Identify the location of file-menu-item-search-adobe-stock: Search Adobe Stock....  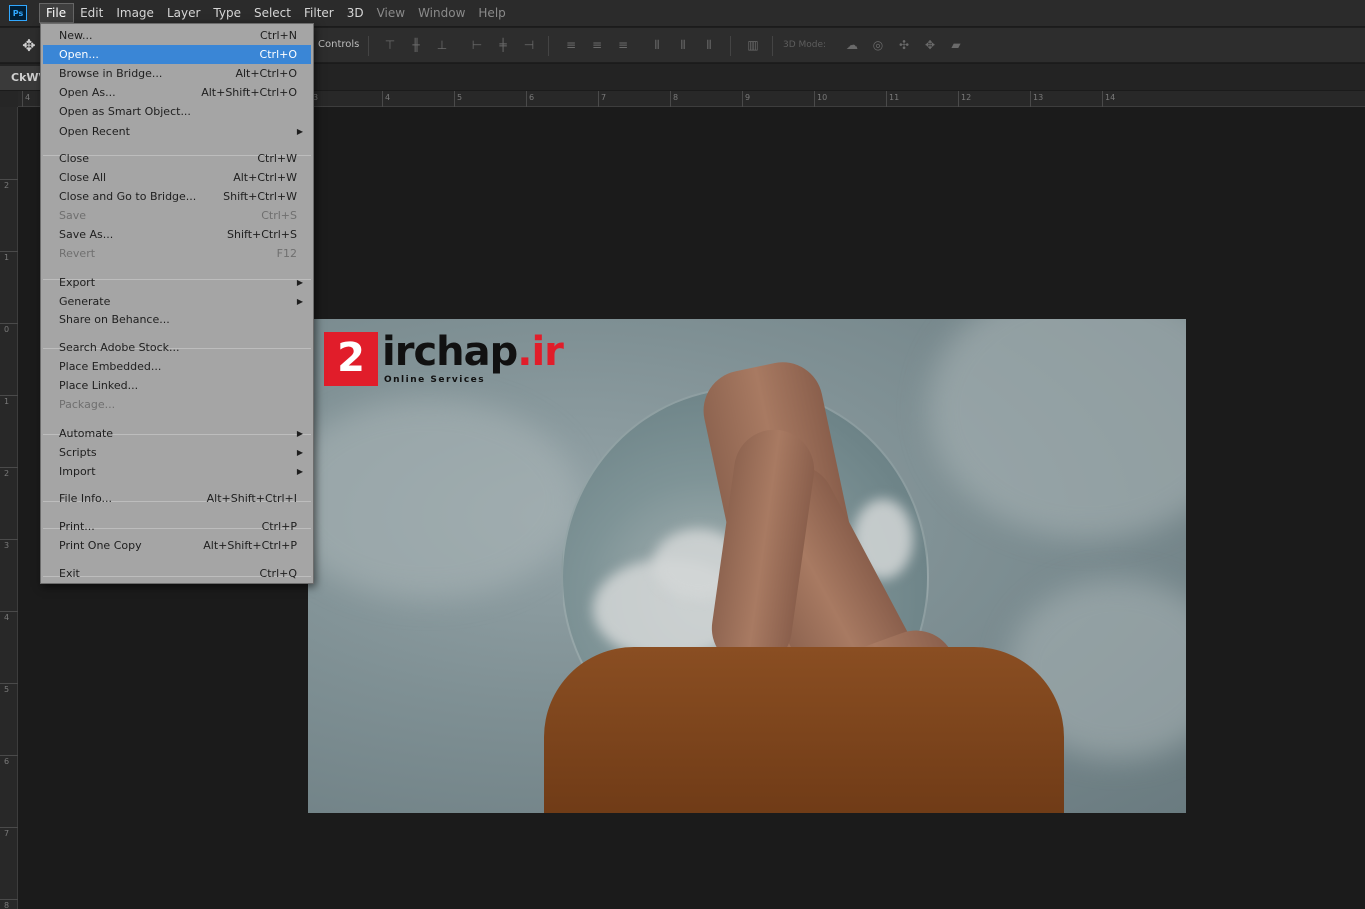
(177, 347).